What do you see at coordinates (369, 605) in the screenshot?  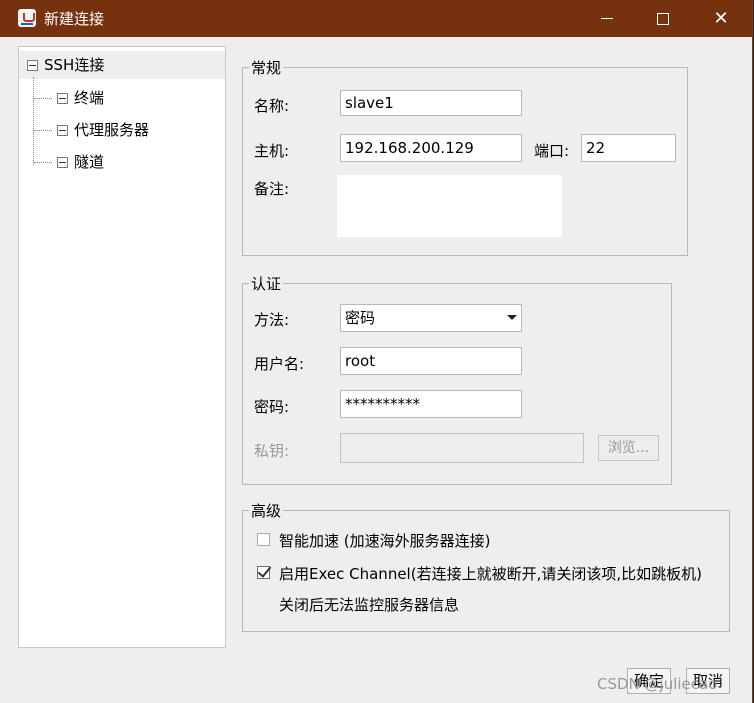 I see `exec-channel-note: 关闭后无法监控服务器信息` at bounding box center [369, 605].